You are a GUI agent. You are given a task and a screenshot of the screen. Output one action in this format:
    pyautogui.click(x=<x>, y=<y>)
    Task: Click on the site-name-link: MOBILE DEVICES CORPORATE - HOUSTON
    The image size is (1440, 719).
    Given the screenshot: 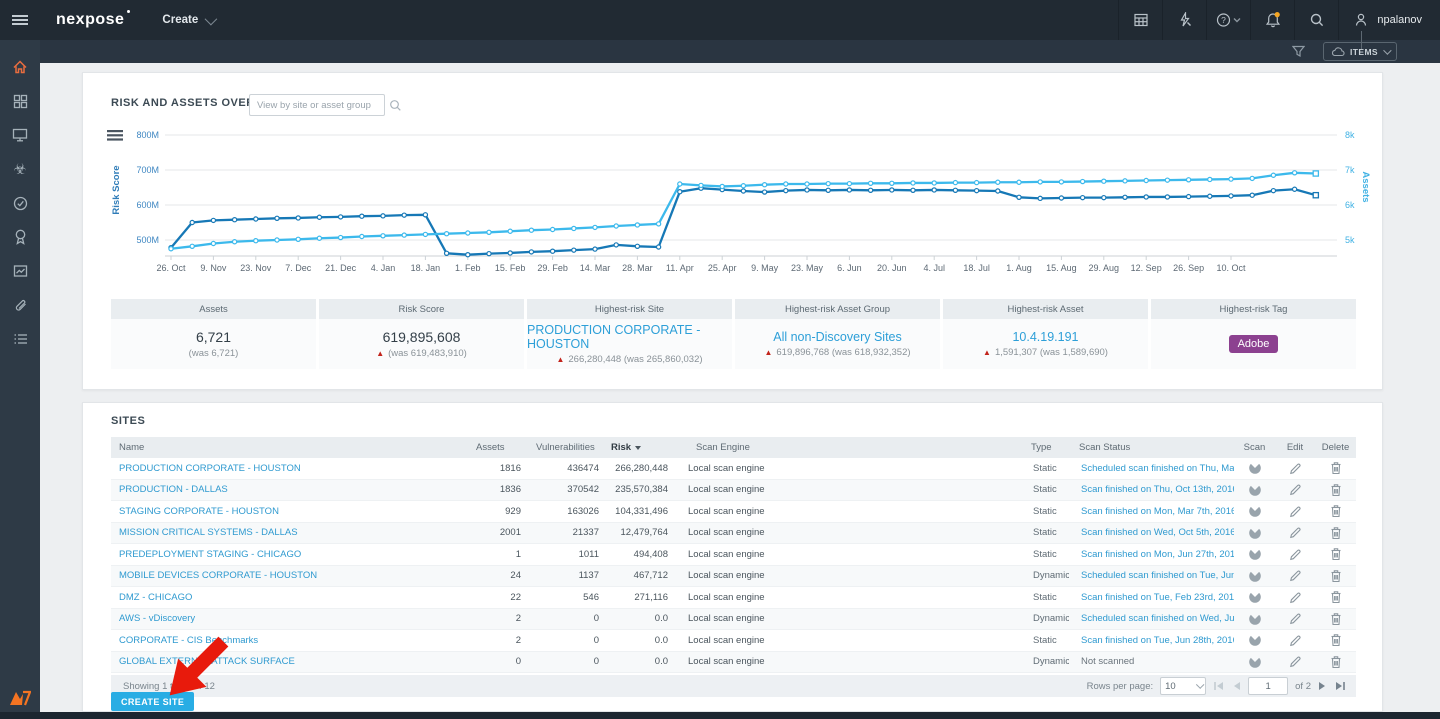 What is the action you would take?
    pyautogui.click(x=288, y=575)
    